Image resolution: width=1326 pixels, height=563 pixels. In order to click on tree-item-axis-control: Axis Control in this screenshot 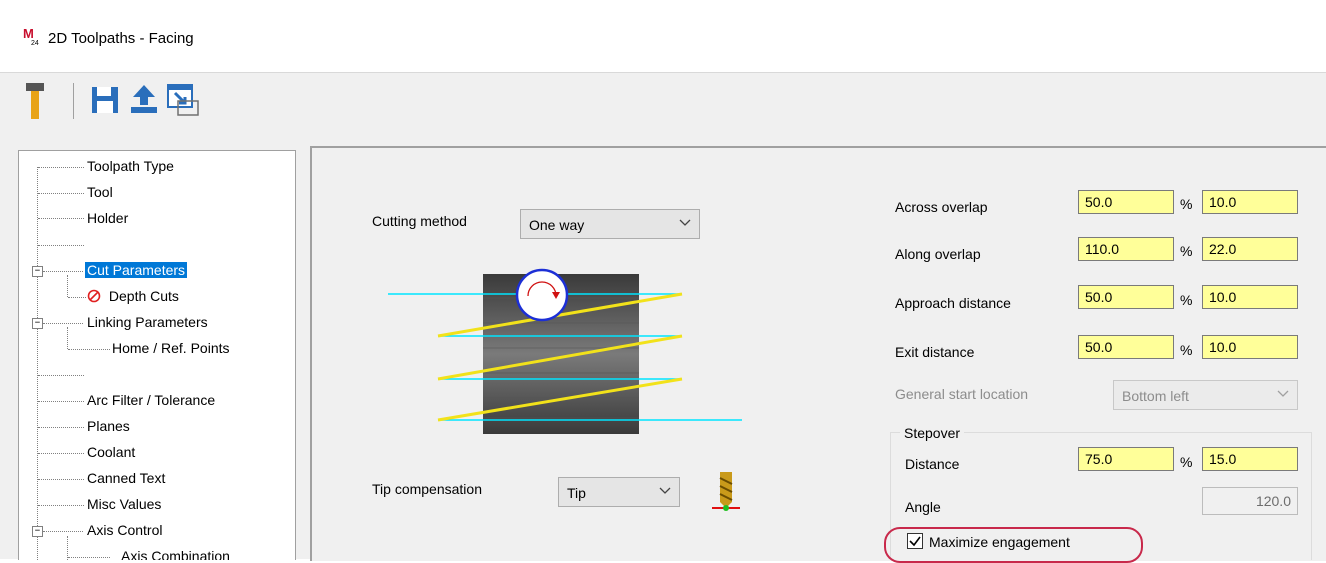, I will do `click(124, 530)`.